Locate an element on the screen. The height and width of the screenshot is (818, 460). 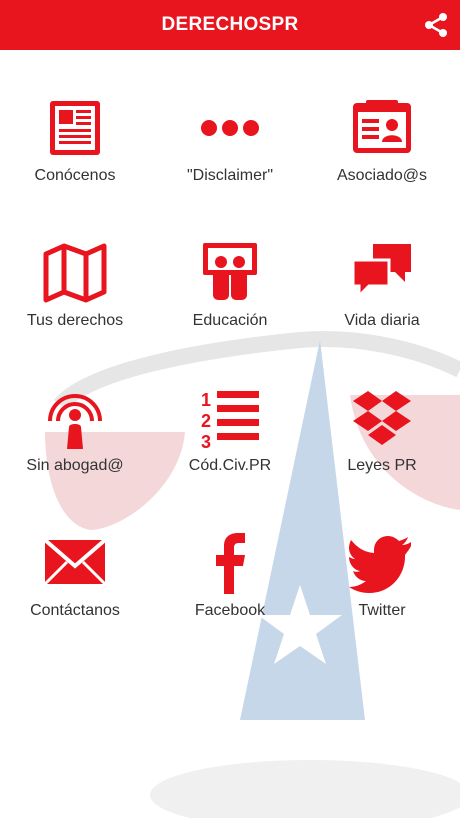
menu-item-tus-derechos: Tus derechos is located at coordinates (75, 300).